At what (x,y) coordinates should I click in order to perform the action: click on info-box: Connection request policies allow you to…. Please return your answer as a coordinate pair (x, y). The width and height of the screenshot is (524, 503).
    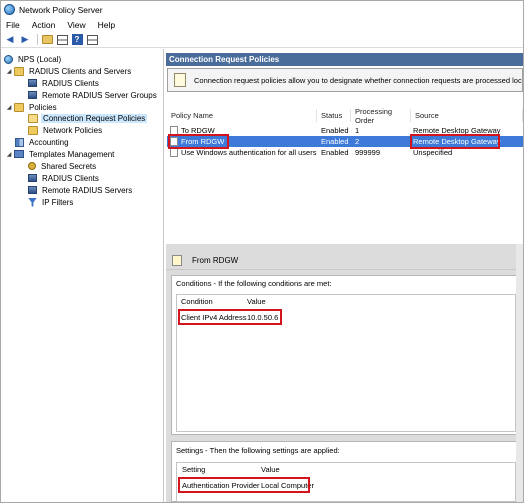
    Looking at the image, I should click on (345, 80).